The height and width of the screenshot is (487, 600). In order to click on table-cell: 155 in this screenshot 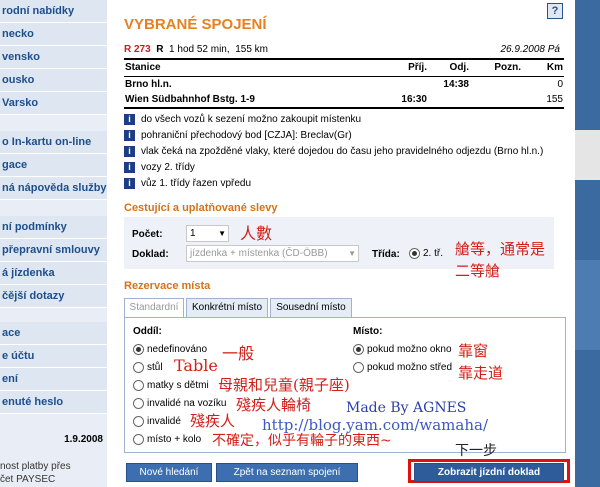, I will do `click(554, 99)`.